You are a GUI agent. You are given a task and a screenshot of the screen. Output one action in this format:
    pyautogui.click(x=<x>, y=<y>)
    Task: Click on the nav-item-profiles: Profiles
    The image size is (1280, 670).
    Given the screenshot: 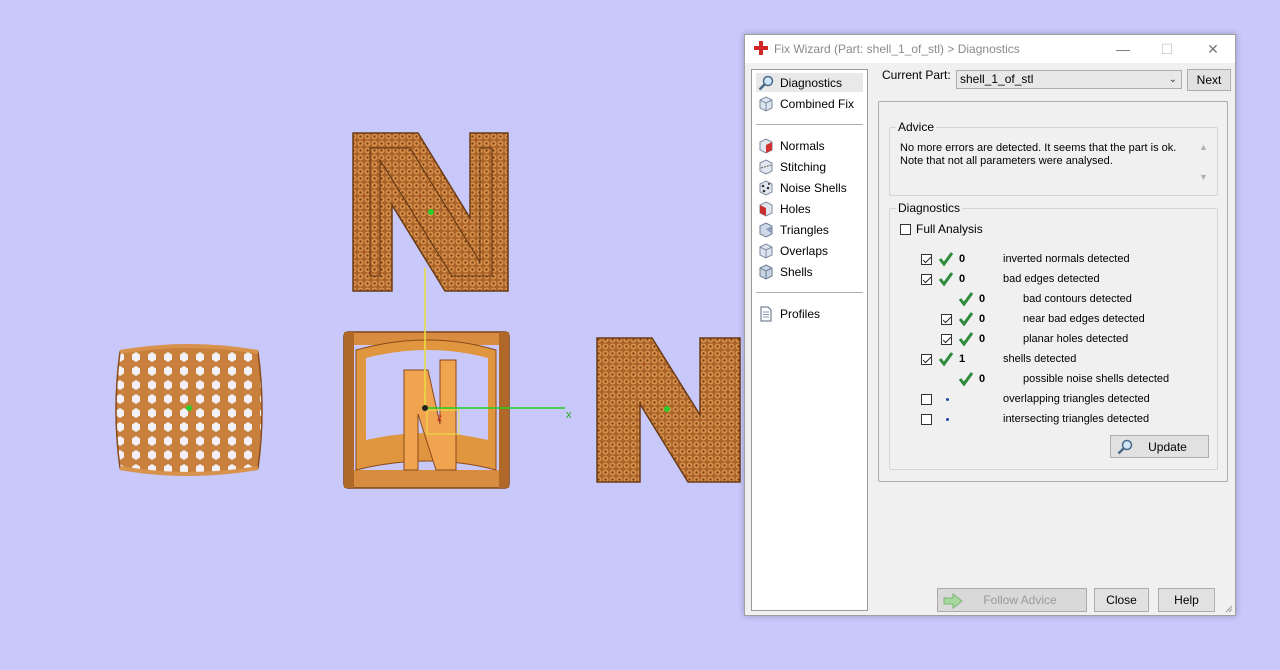 What is the action you would take?
    pyautogui.click(x=809, y=313)
    